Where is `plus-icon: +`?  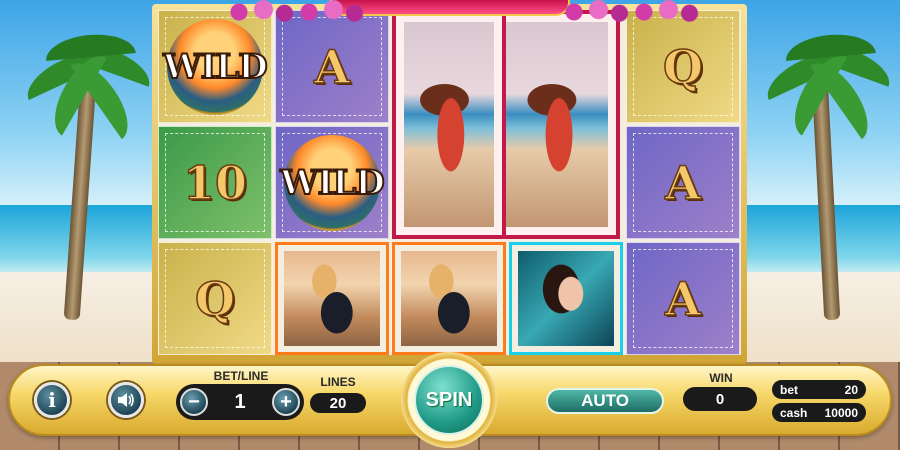 plus-icon: + is located at coordinates (286, 402).